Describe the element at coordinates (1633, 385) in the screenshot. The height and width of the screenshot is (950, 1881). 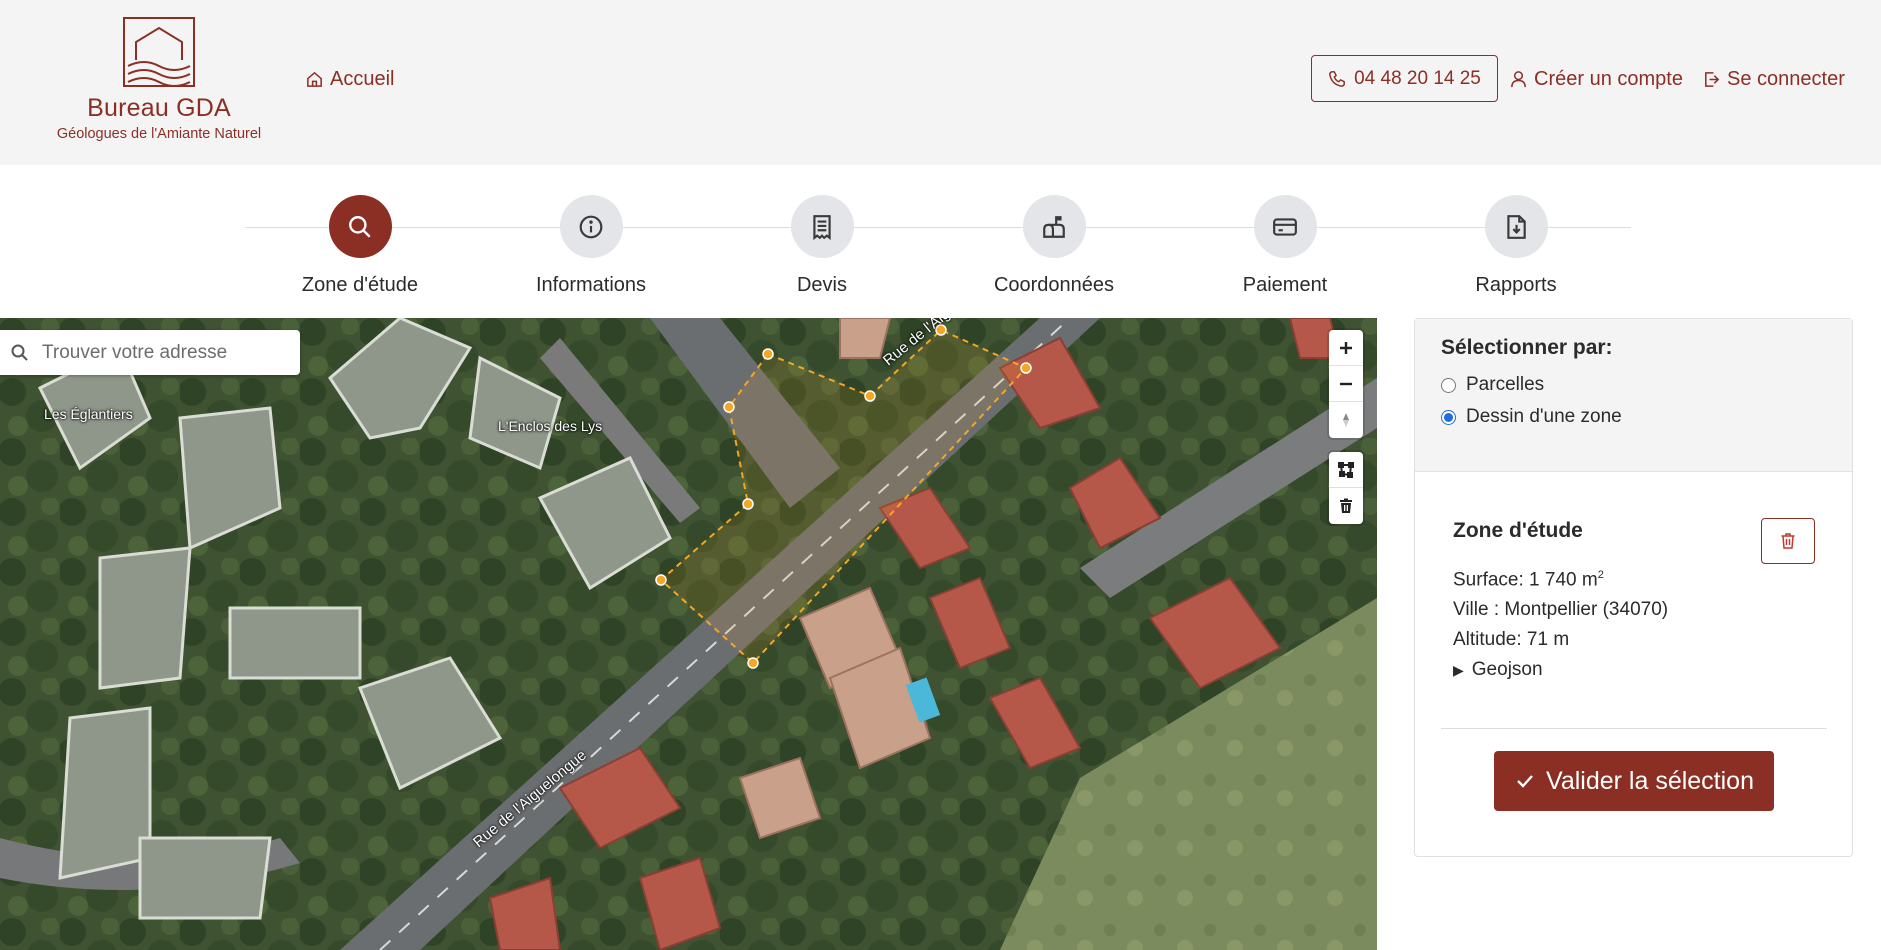
I see `option-parcelles: Parcelles` at that location.